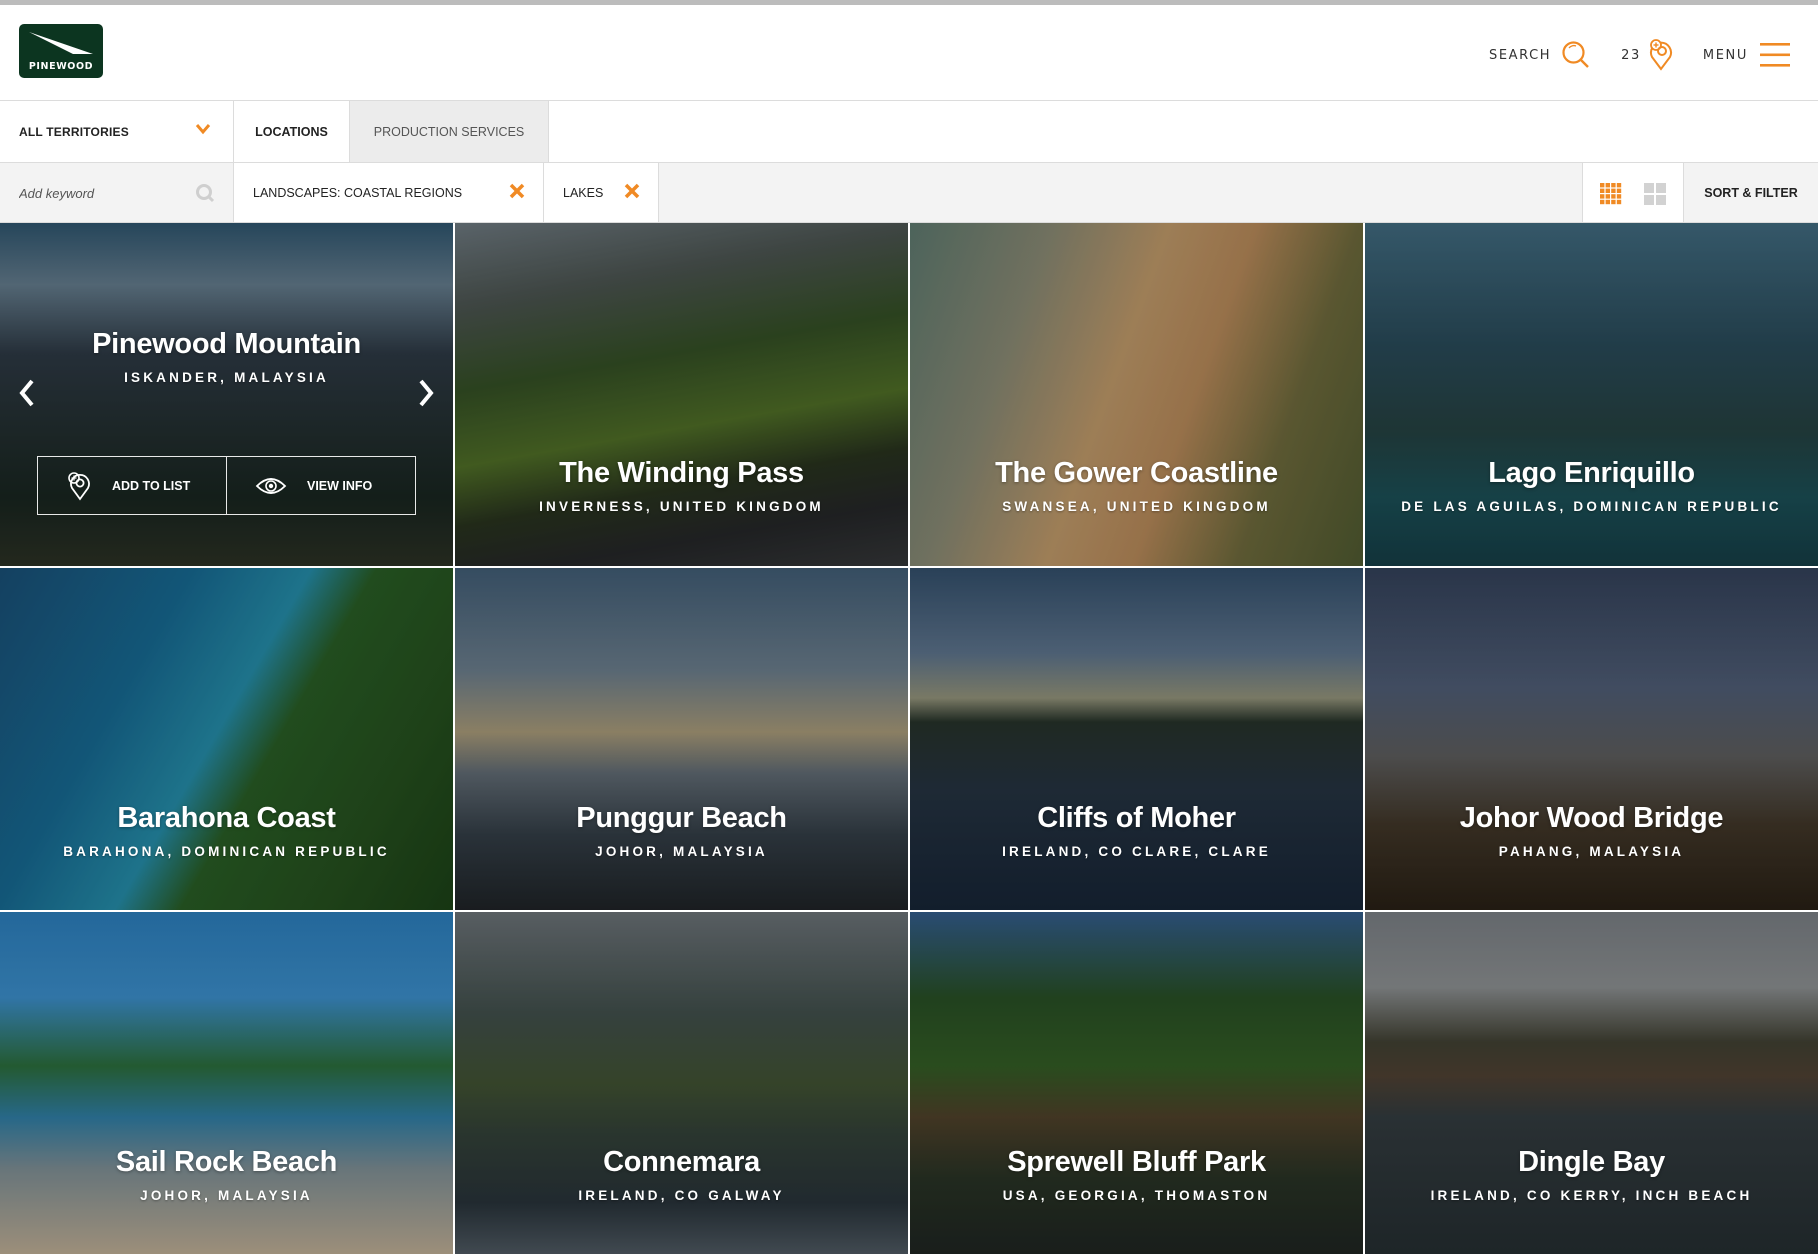 The image size is (1818, 1254). I want to click on location-subtitle: IRELAND, CO GALWAY, so click(681, 1195).